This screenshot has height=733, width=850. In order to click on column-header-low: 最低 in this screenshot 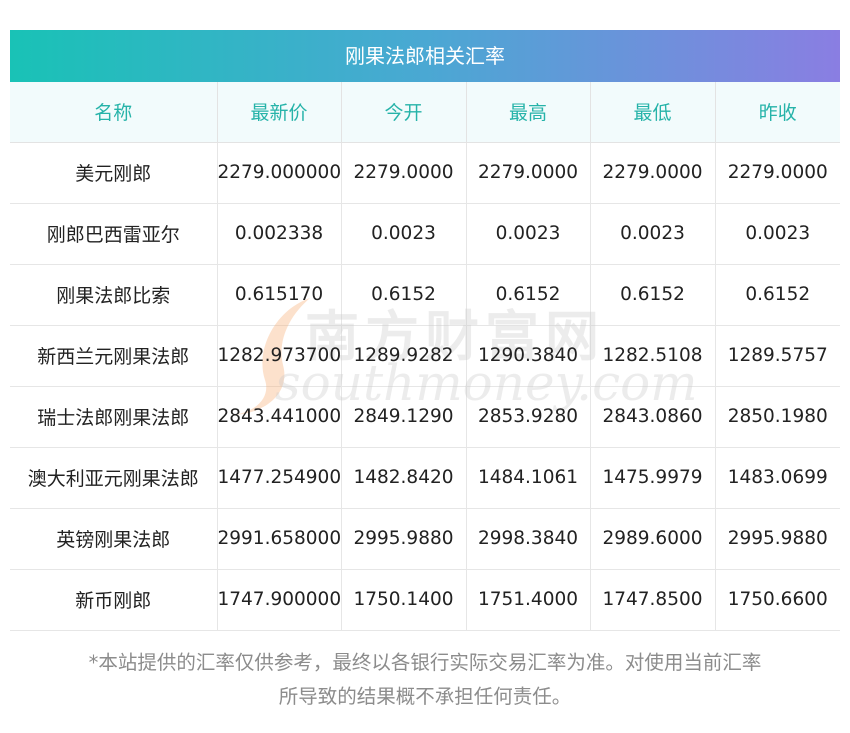, I will do `click(653, 112)`.